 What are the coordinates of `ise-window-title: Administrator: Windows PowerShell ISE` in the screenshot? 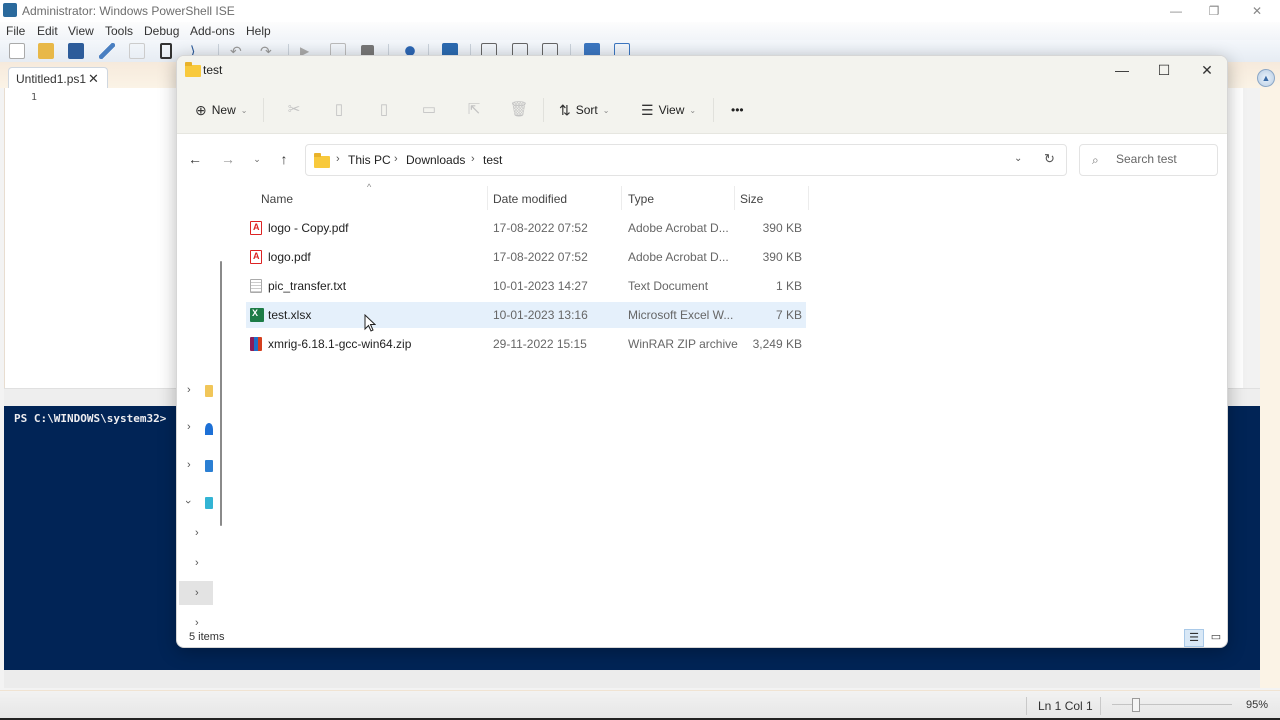 It's located at (128, 11).